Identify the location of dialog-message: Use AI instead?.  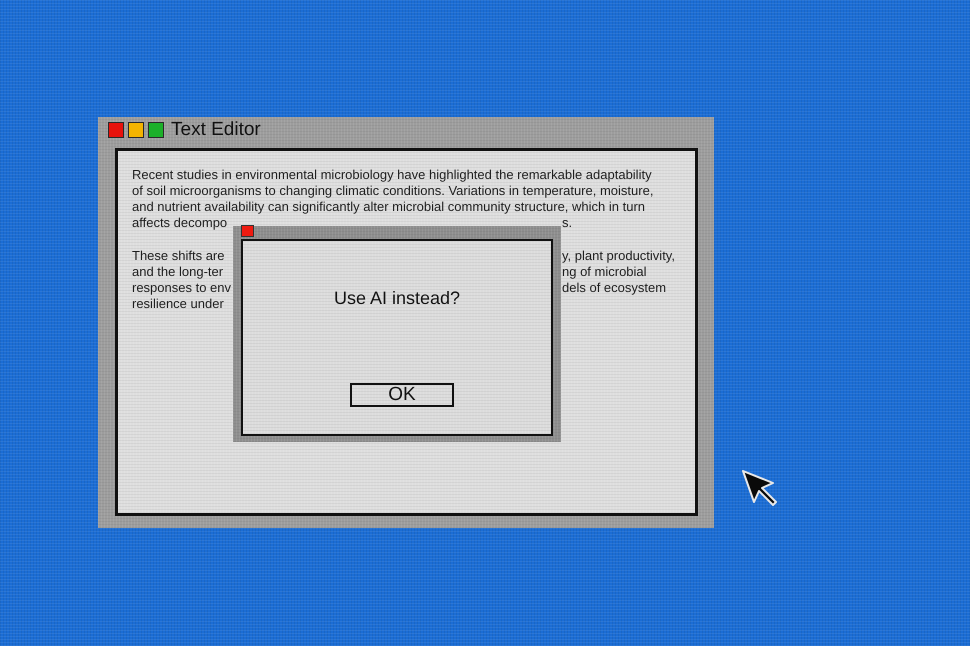
(397, 298).